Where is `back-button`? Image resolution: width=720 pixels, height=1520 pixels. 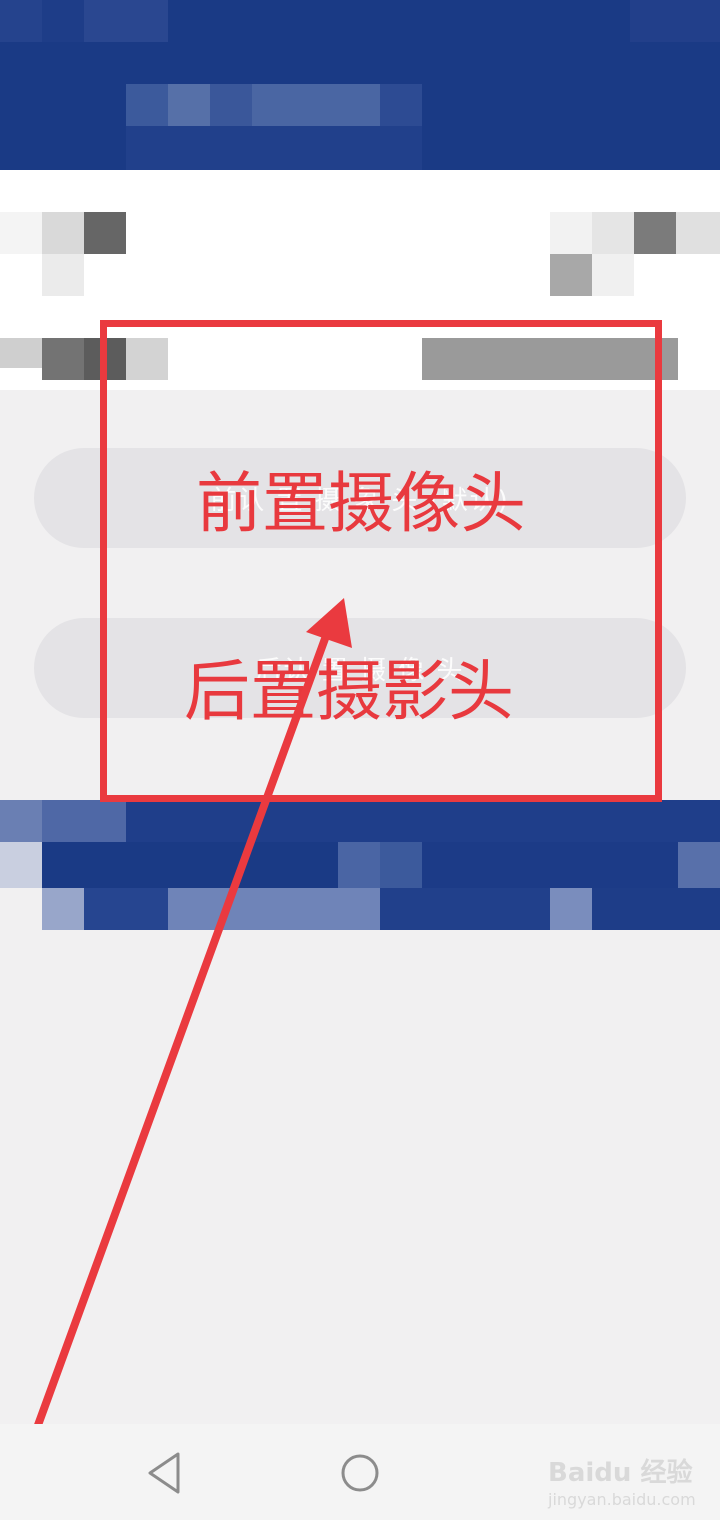 back-button is located at coordinates (165, 1473).